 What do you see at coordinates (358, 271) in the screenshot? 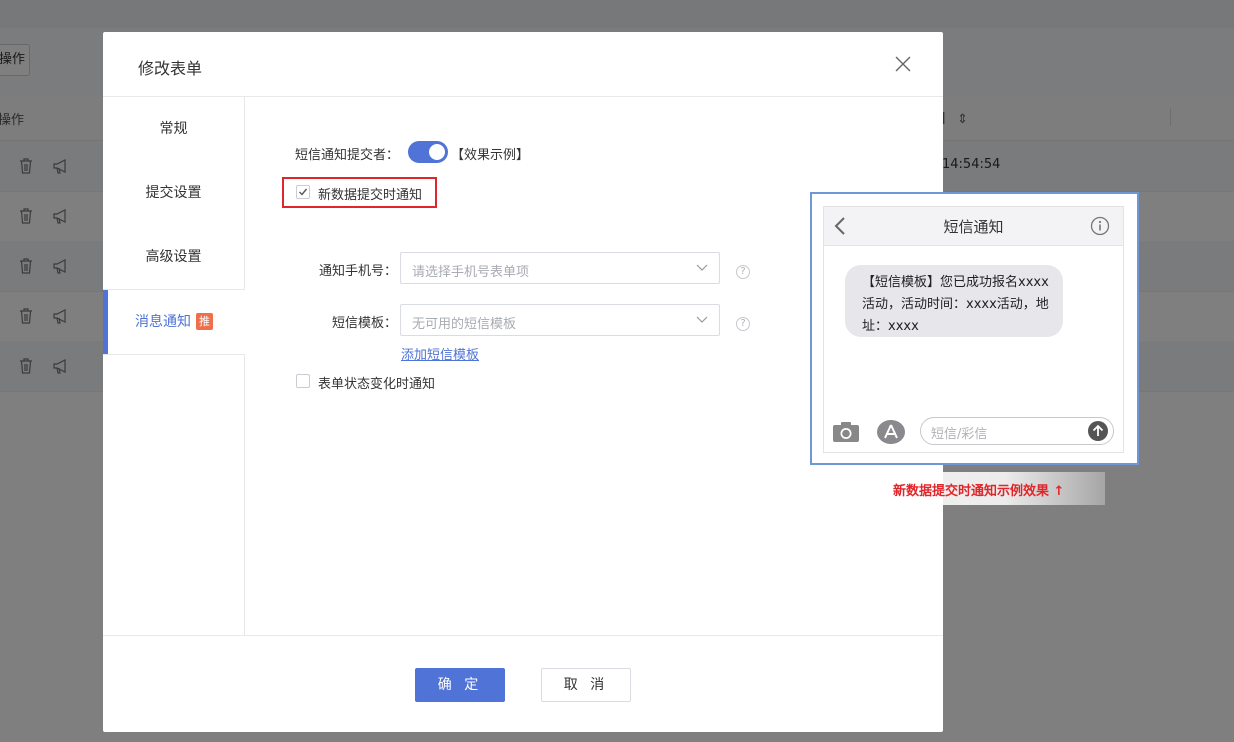
I see `phone-label: 通知手机号：` at bounding box center [358, 271].